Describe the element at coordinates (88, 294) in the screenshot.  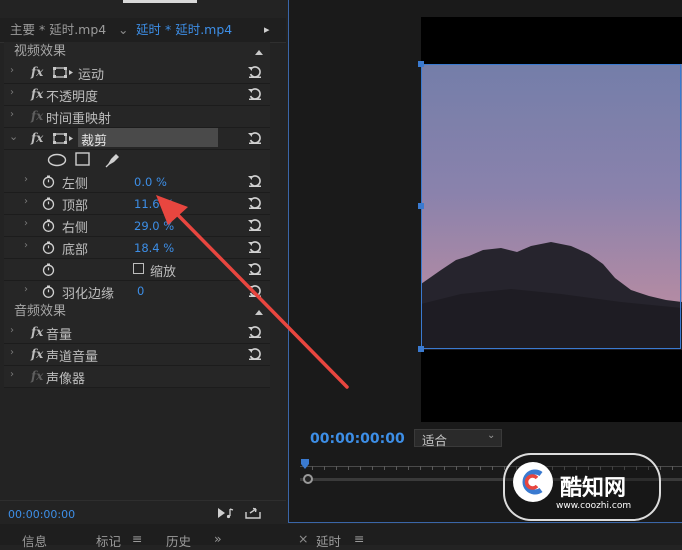
I see `param-label-feather: 羽化边缘` at that location.